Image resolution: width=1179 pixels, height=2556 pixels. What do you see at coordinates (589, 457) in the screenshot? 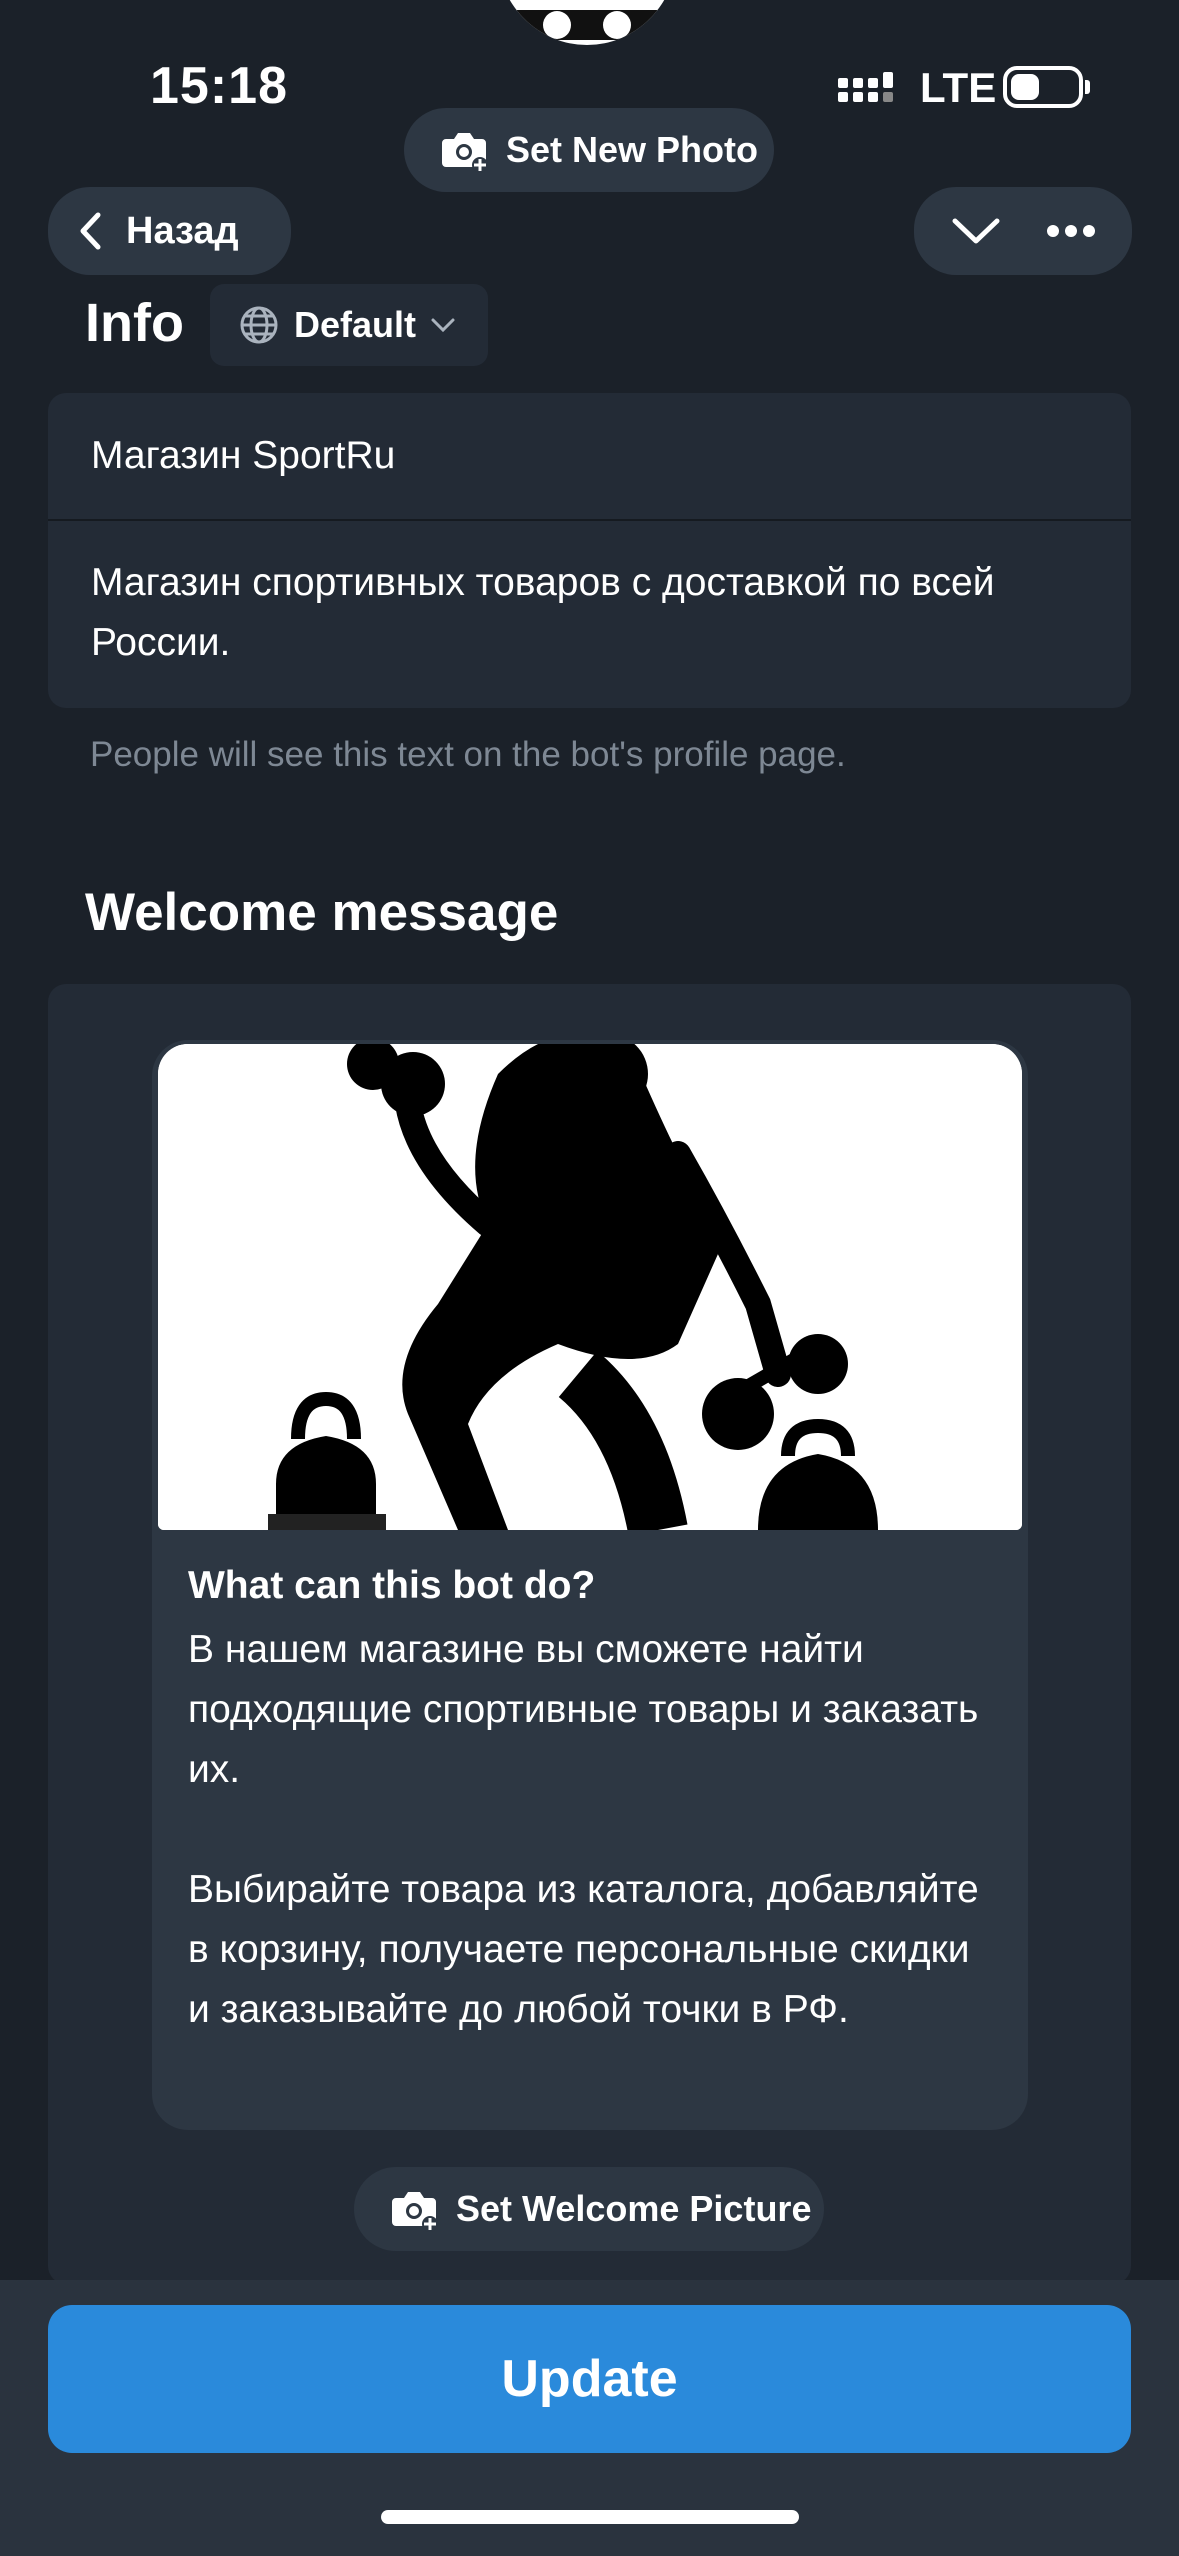
I see `bot-name-field: Магазин SportRu` at bounding box center [589, 457].